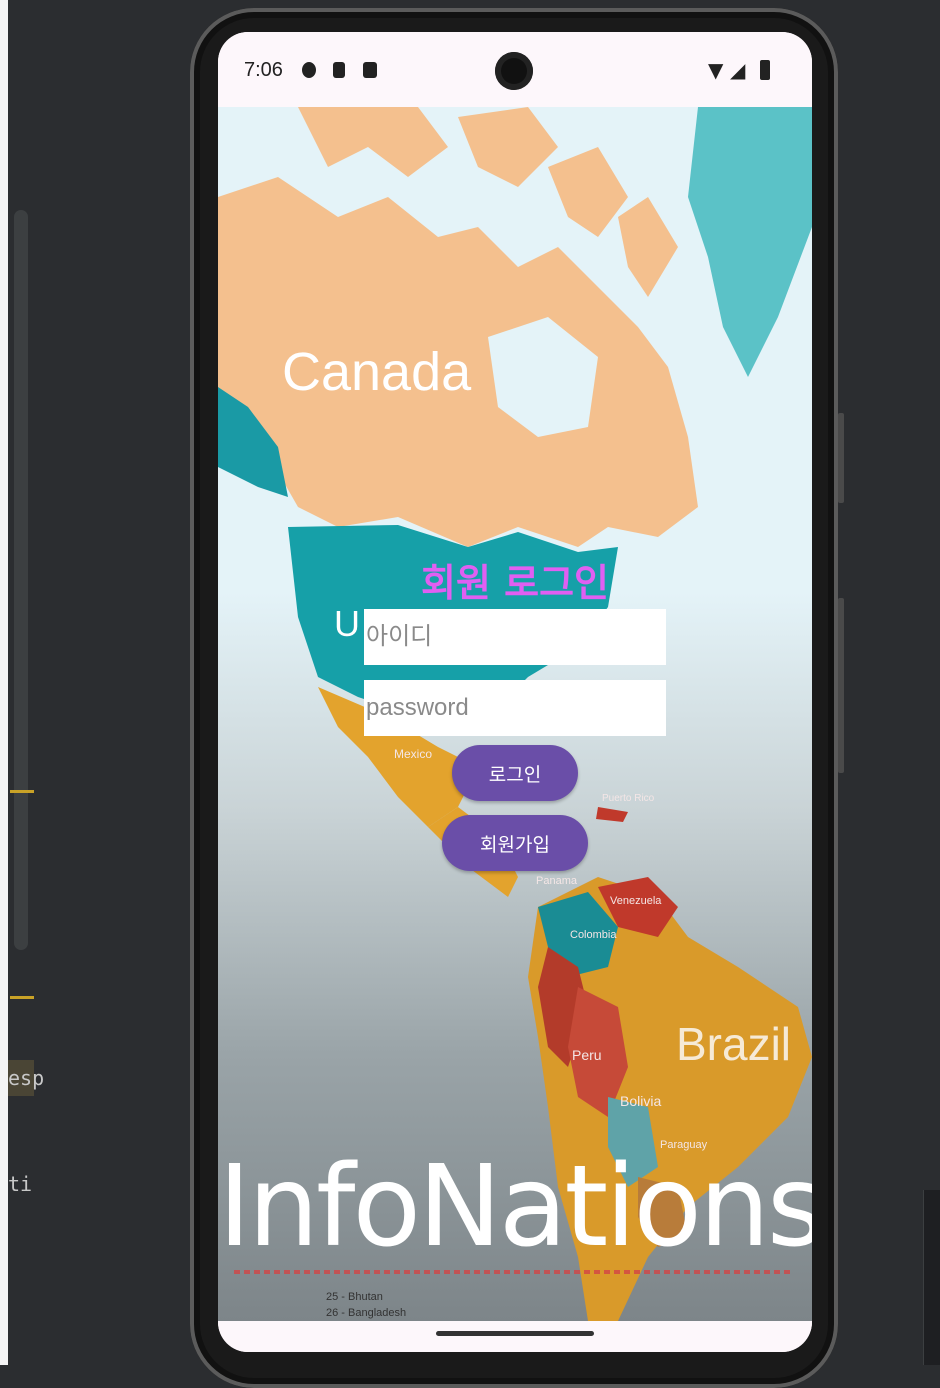  I want to click on ide-edge, so click(4, 682).